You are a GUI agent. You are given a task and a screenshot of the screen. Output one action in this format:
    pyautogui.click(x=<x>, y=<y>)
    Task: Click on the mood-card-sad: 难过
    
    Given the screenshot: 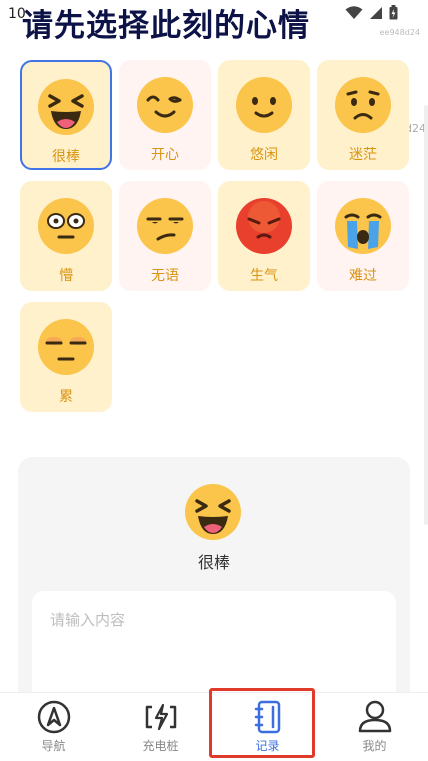 What is the action you would take?
    pyautogui.click(x=363, y=236)
    